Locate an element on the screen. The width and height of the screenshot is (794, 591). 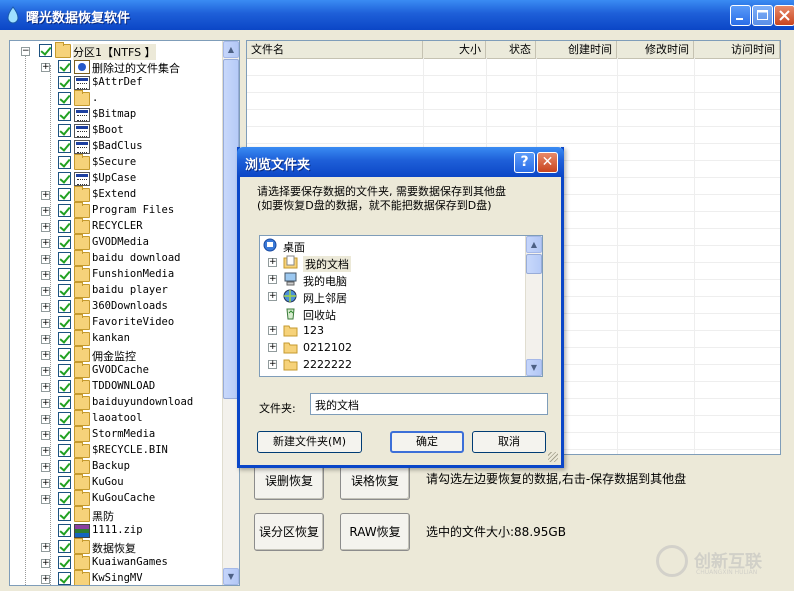
tree-item: + $Extend is located at coordinates (120, 194).